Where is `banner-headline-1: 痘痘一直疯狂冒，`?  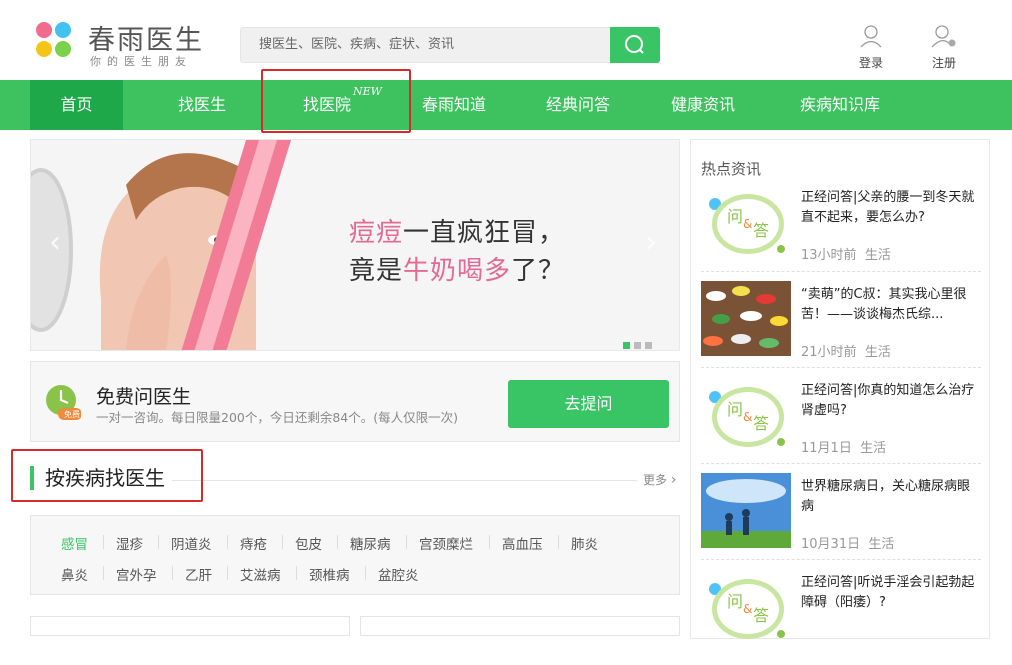 banner-headline-1: 痘痘一直疯狂冒， is located at coordinates (457, 233).